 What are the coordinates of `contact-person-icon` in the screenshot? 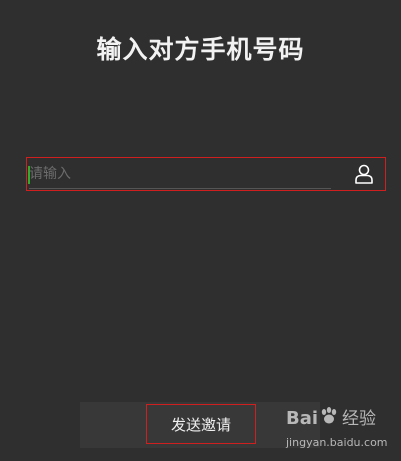 It's located at (364, 174).